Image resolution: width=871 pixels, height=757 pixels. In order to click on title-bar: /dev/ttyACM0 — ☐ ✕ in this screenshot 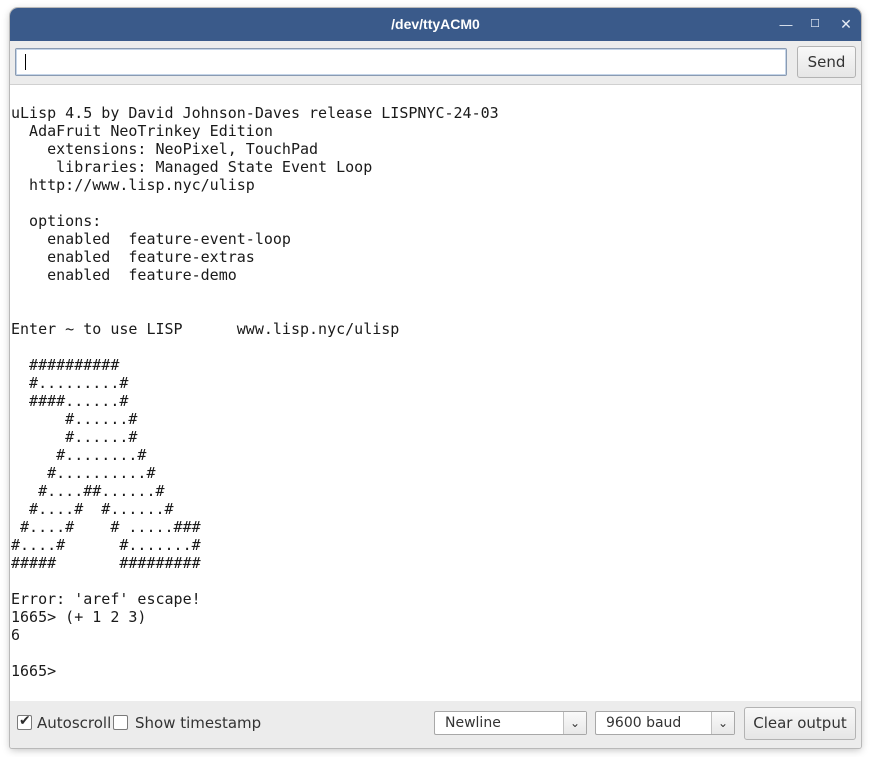, I will do `click(435, 24)`.